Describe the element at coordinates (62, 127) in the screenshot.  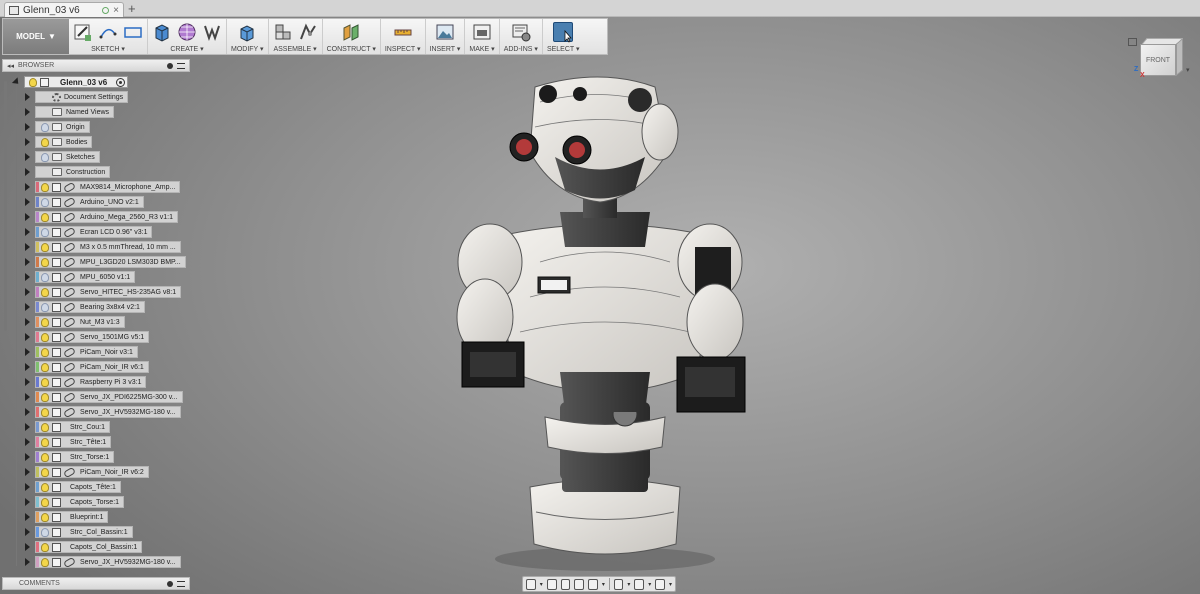
I see `browser-node-pill: Origin` at that location.